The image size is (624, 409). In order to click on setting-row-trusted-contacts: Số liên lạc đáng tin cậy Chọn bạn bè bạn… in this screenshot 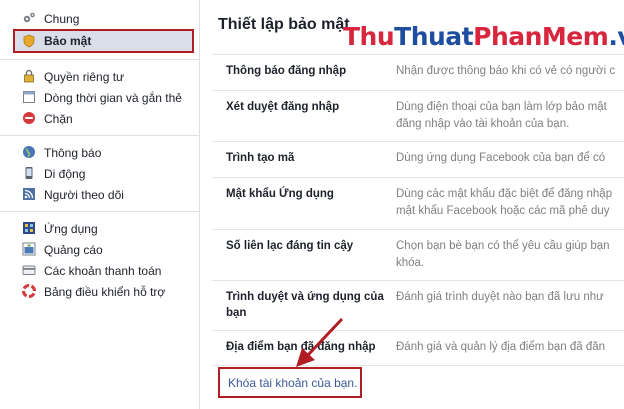, I will do `click(418, 254)`.